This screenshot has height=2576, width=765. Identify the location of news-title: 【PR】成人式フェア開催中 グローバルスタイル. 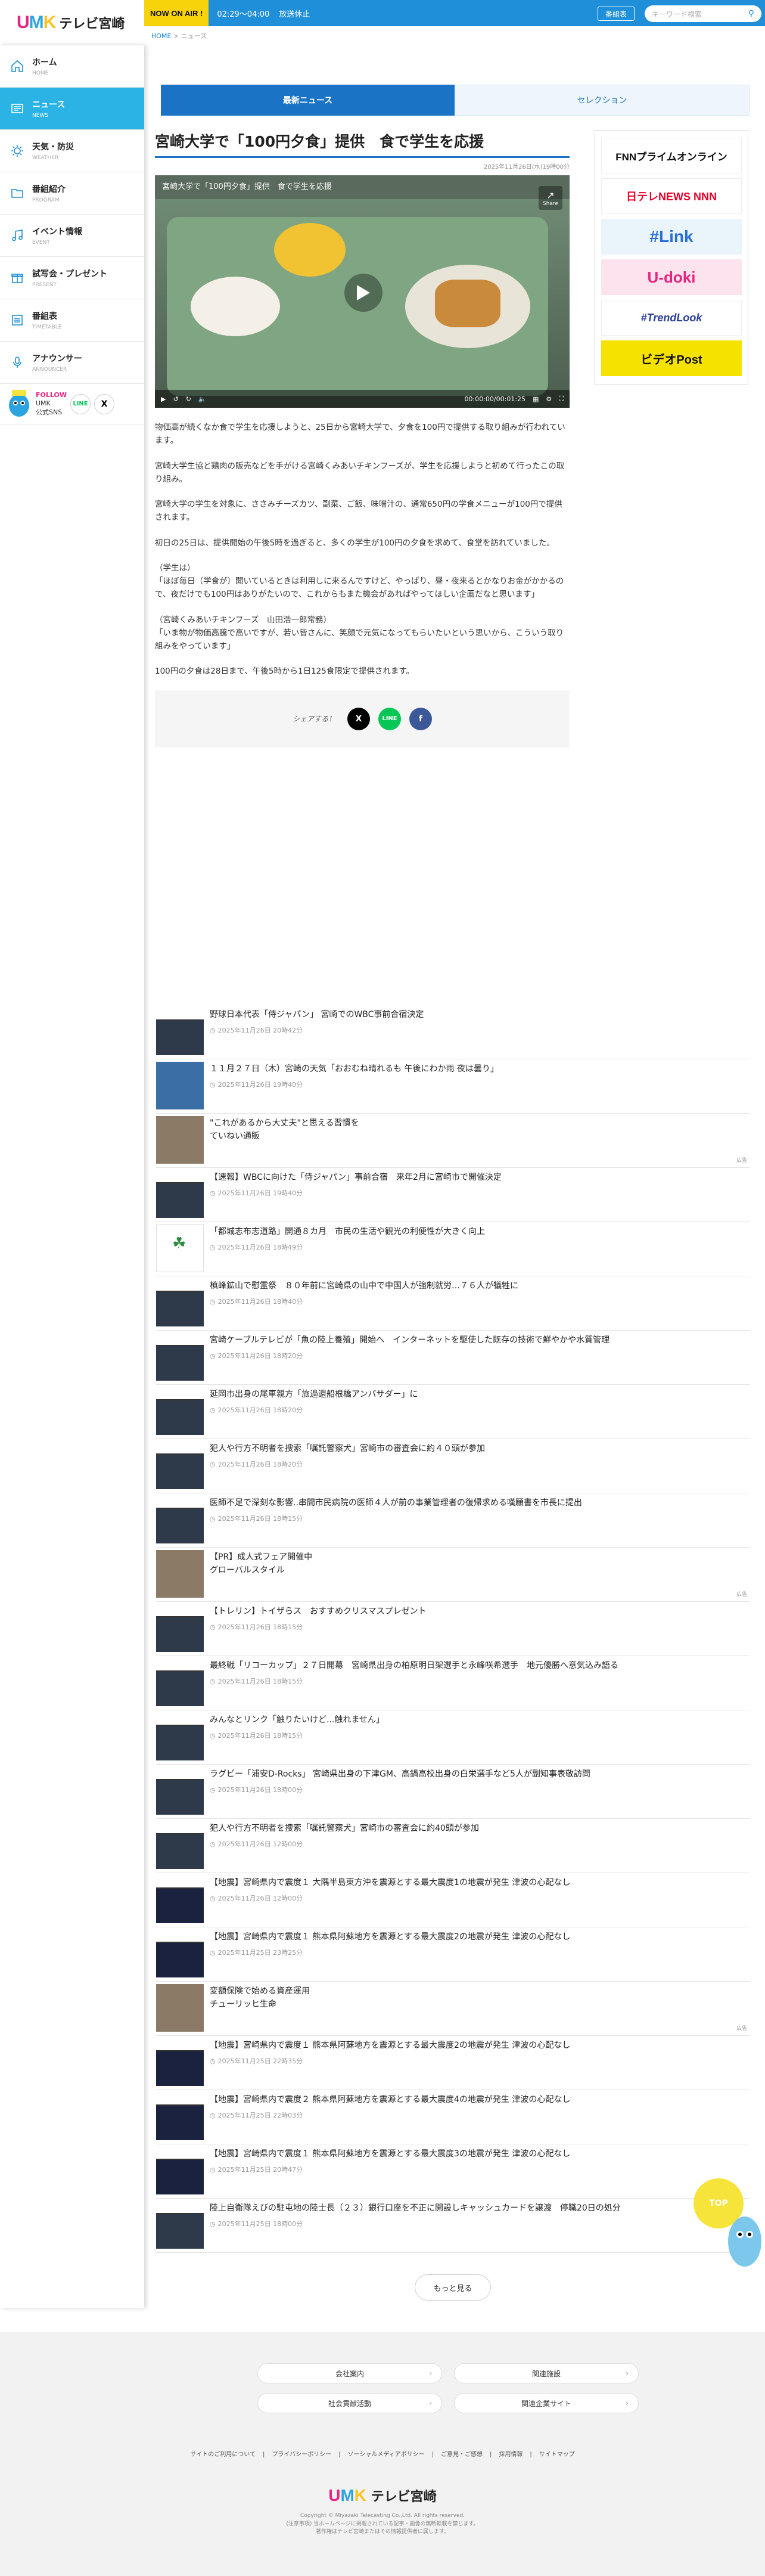
(261, 1563).